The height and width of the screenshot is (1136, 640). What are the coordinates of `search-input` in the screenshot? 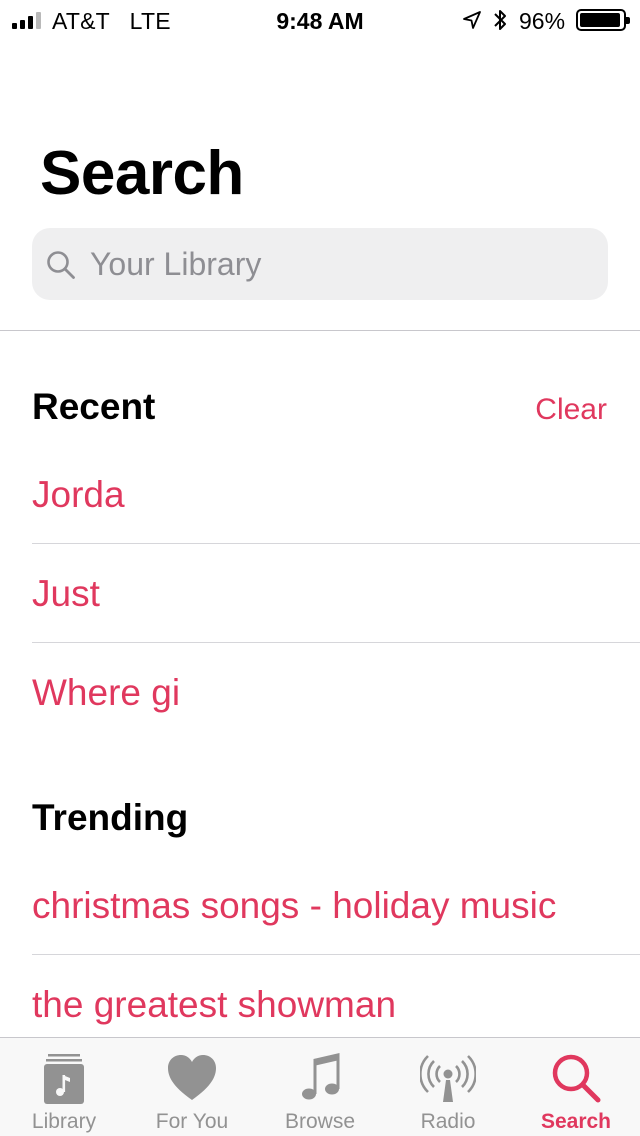 It's located at (340, 264).